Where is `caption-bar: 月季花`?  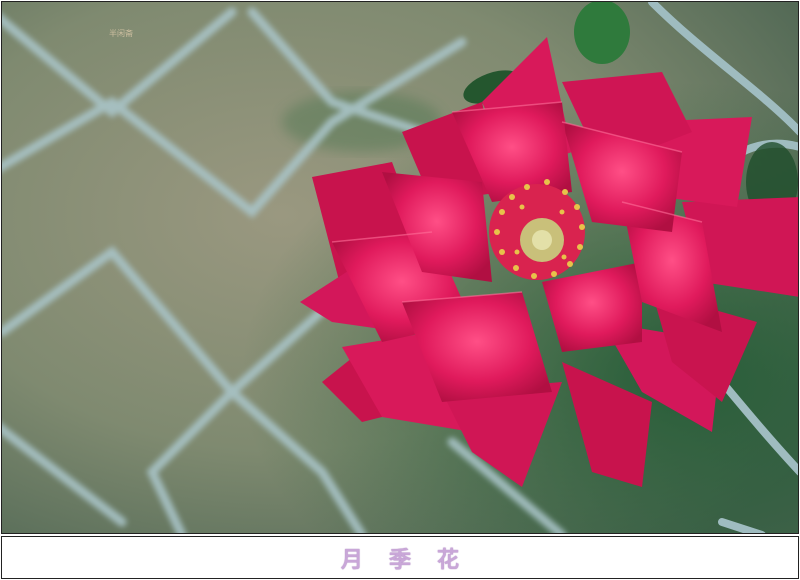
caption-bar: 月季花 is located at coordinates (400, 557).